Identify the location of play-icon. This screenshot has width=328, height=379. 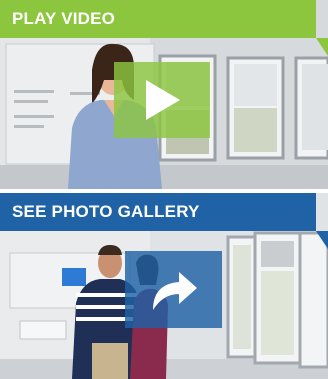
(163, 100).